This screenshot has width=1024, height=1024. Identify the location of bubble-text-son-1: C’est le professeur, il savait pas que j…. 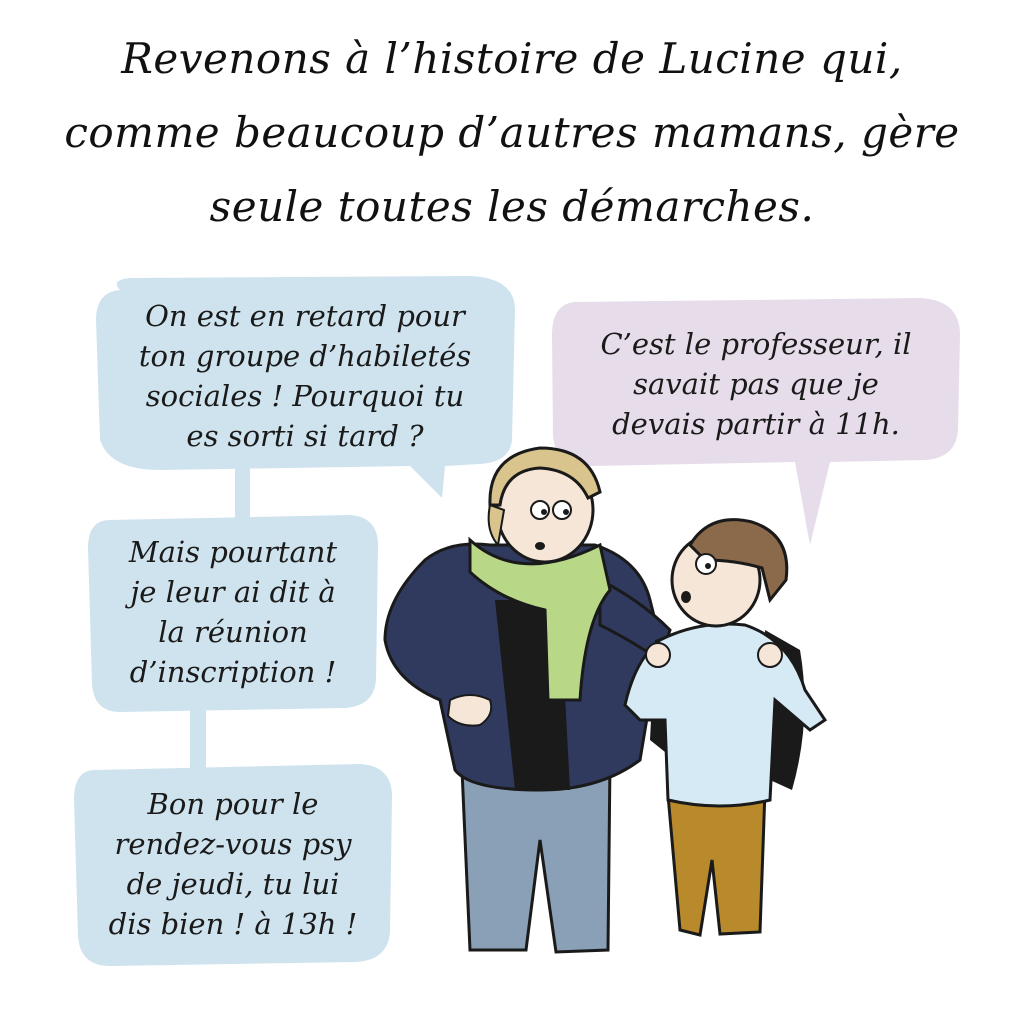
(756, 384).